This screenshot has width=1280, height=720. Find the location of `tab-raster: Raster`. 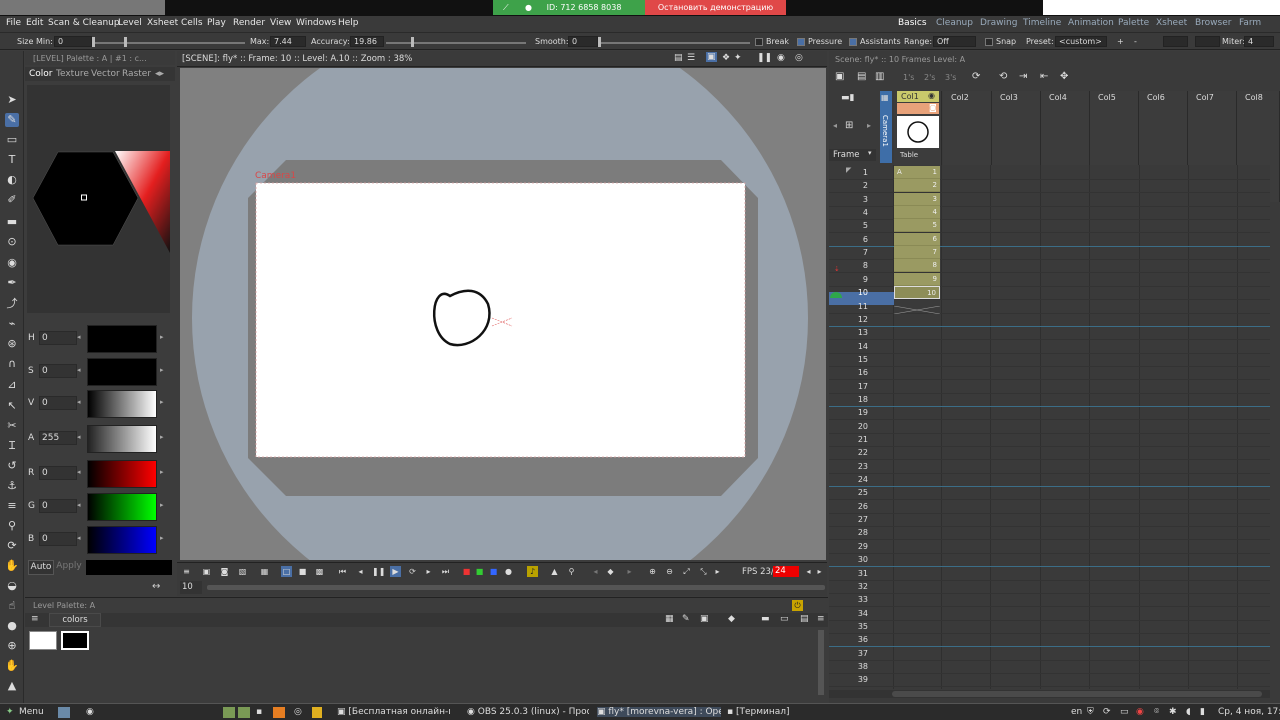

tab-raster: Raster is located at coordinates (136, 74).